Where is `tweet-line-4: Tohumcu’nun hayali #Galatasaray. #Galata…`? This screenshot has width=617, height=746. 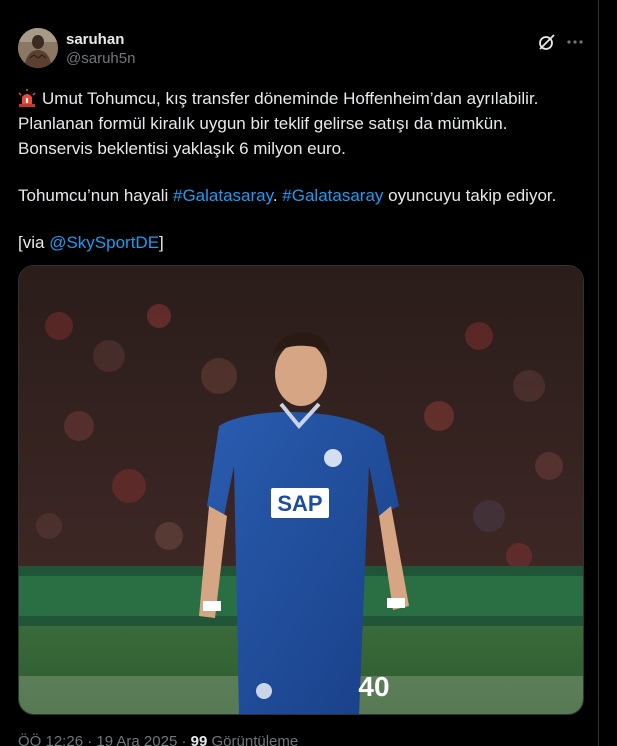 tweet-line-4: Tohumcu’nun hayali #Galatasaray. #Galata… is located at coordinates (301, 195).